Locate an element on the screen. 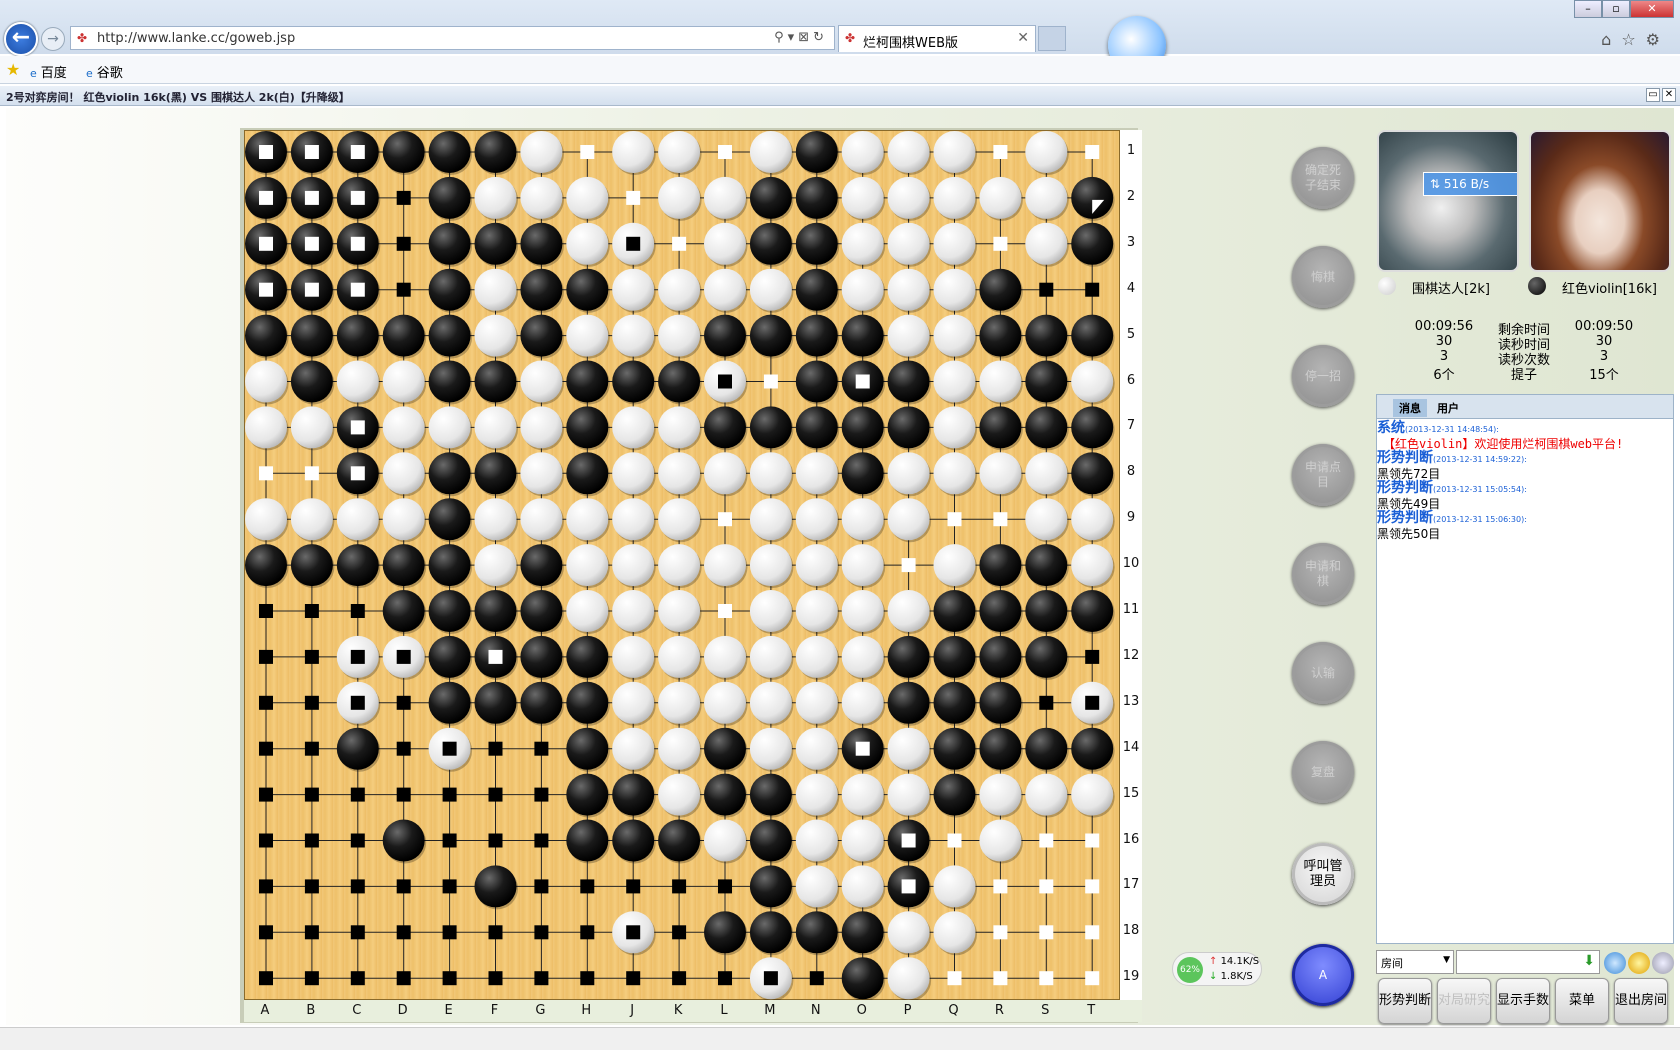 This screenshot has height=1050, width=1680. new-tab-button is located at coordinates (1052, 38).